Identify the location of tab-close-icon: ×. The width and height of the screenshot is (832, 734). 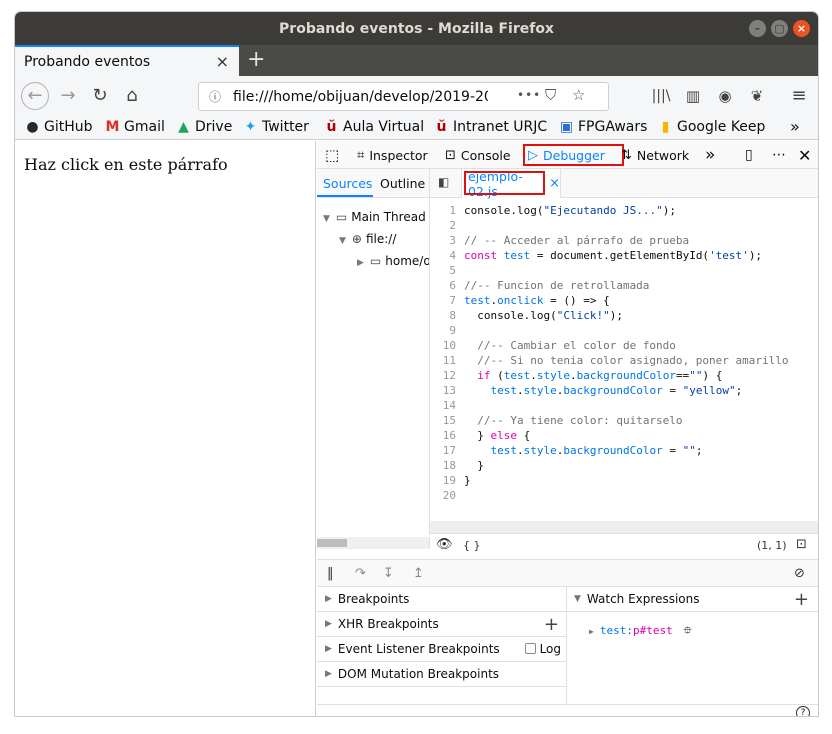
(222, 61).